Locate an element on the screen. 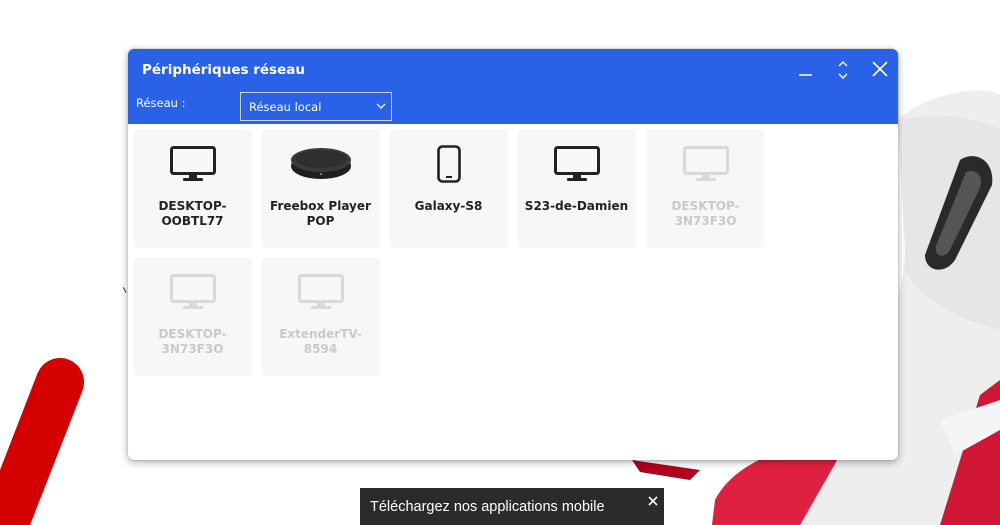 Image resolution: width=1000 pixels, height=525 pixels. app-download-toast: Téléchargez nos applications mobile is located at coordinates (512, 506).